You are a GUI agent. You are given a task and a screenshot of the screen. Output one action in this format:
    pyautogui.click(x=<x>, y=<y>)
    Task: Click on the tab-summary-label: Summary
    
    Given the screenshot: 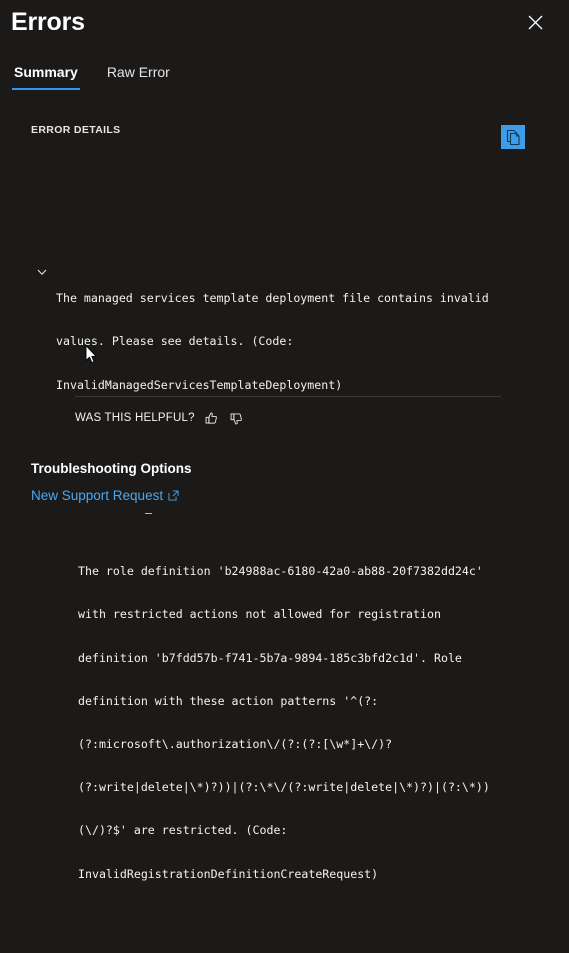 What is the action you would take?
    pyautogui.click(x=46, y=72)
    